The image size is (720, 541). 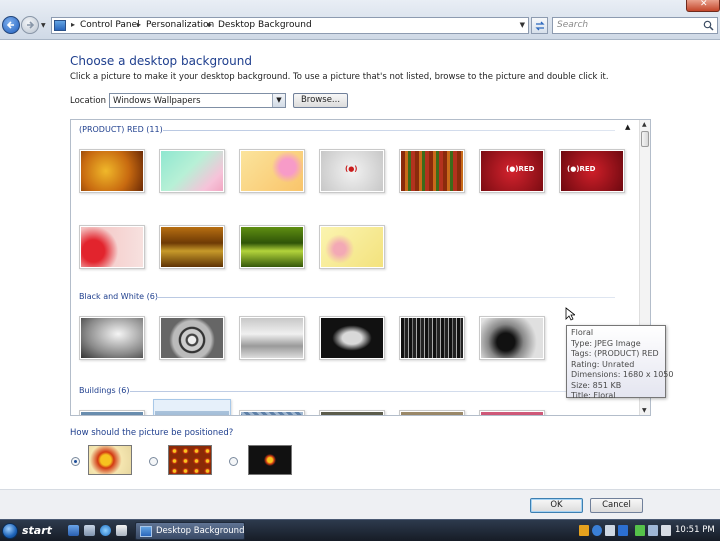 What do you see at coordinates (105, 530) in the screenshot?
I see `internet-explorer-icon` at bounding box center [105, 530].